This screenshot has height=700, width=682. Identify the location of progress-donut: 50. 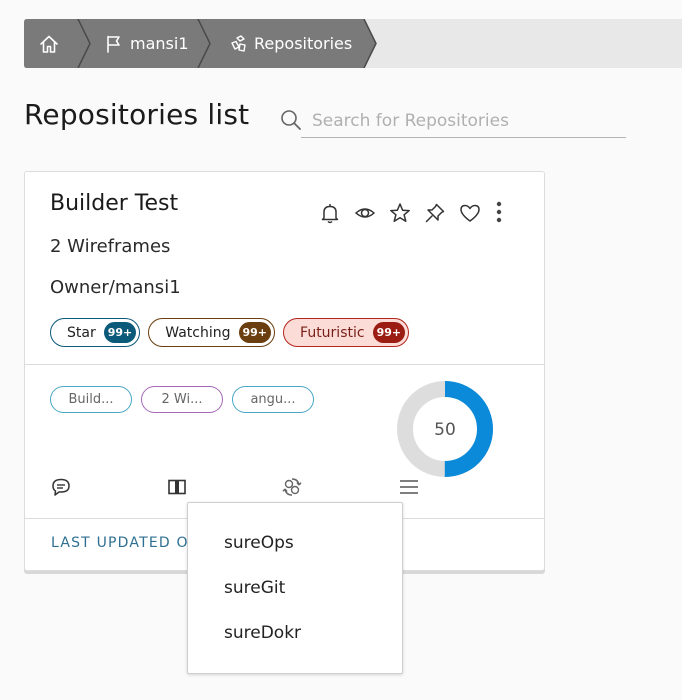
(445, 429).